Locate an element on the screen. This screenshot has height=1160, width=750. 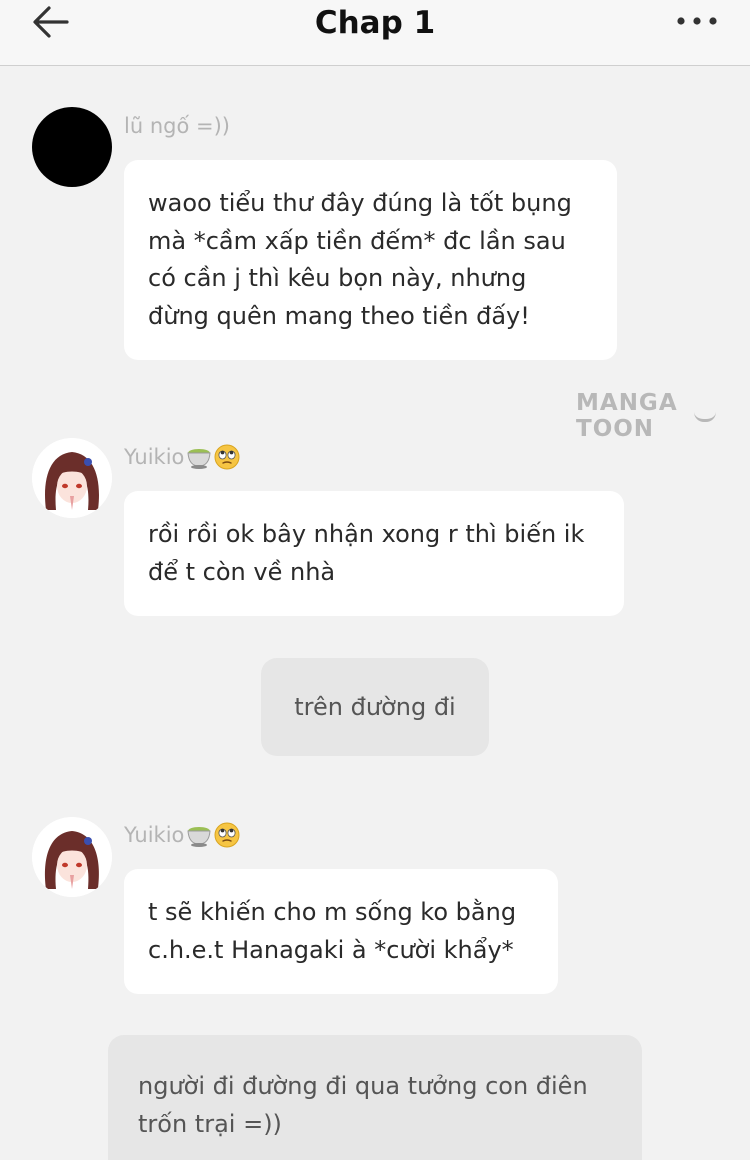
watermark-logo: MANGA TOON is located at coordinates (661, 416).